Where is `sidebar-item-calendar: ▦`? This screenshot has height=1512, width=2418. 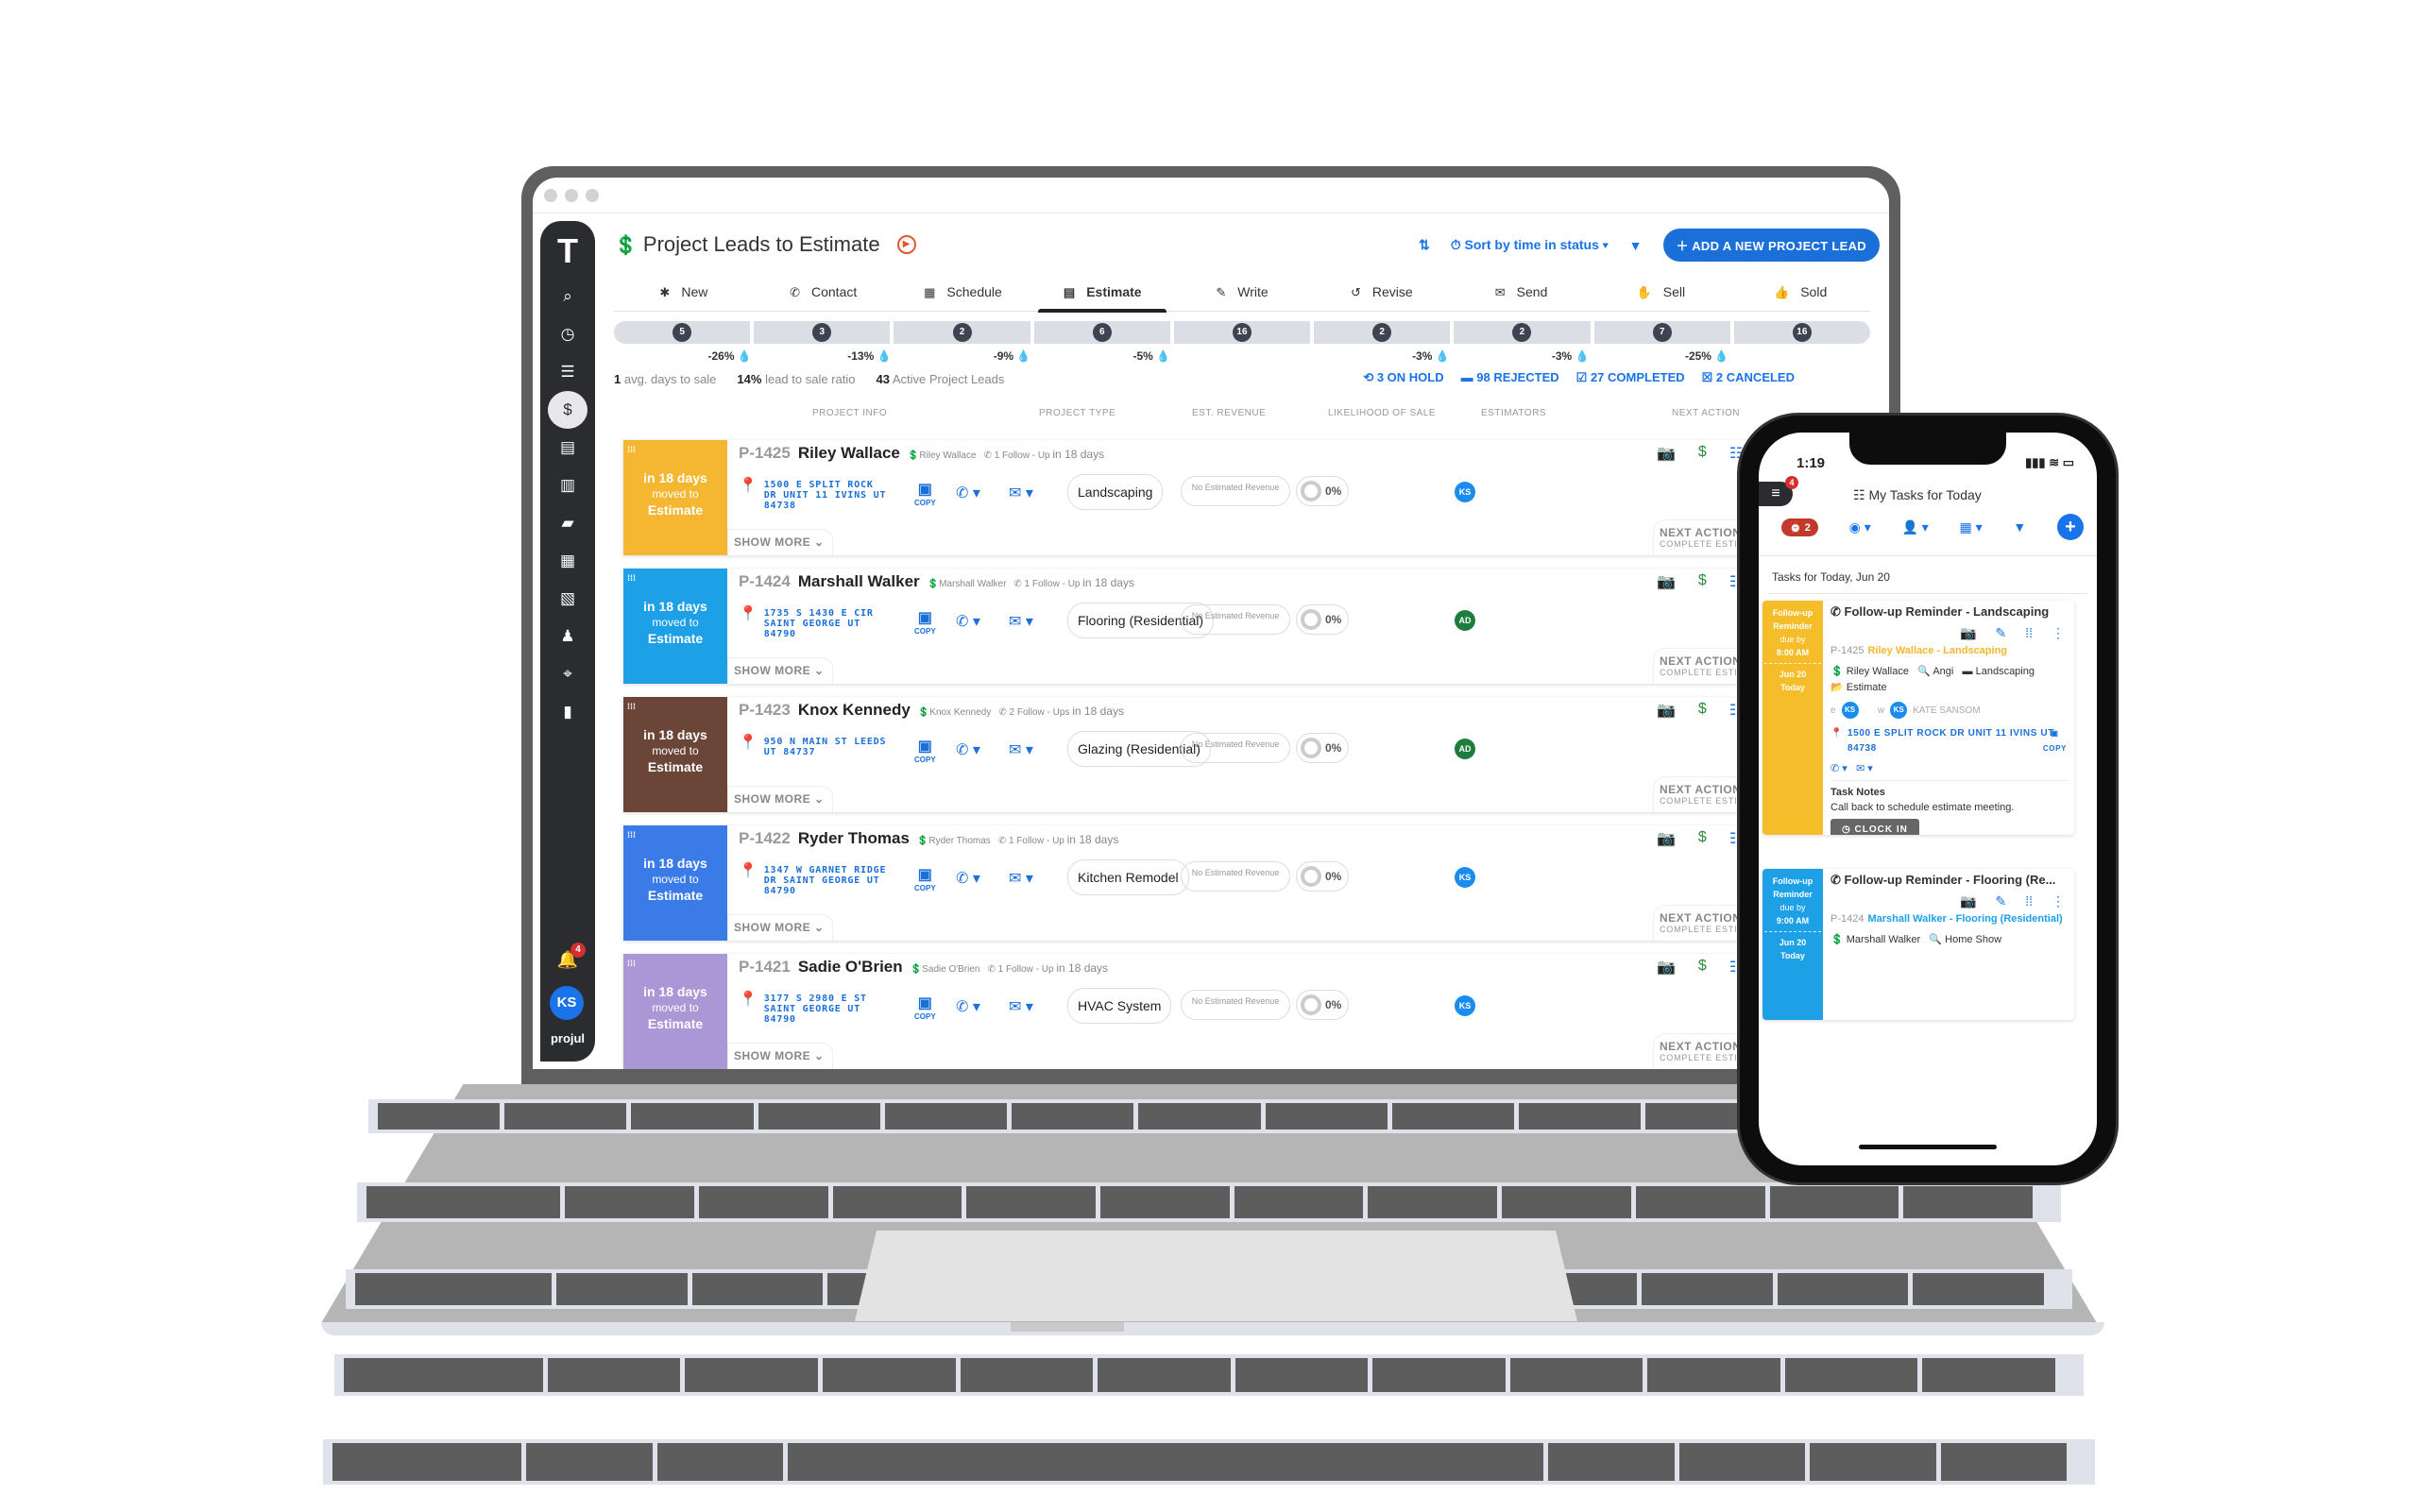 sidebar-item-calendar: ▦ is located at coordinates (567, 561).